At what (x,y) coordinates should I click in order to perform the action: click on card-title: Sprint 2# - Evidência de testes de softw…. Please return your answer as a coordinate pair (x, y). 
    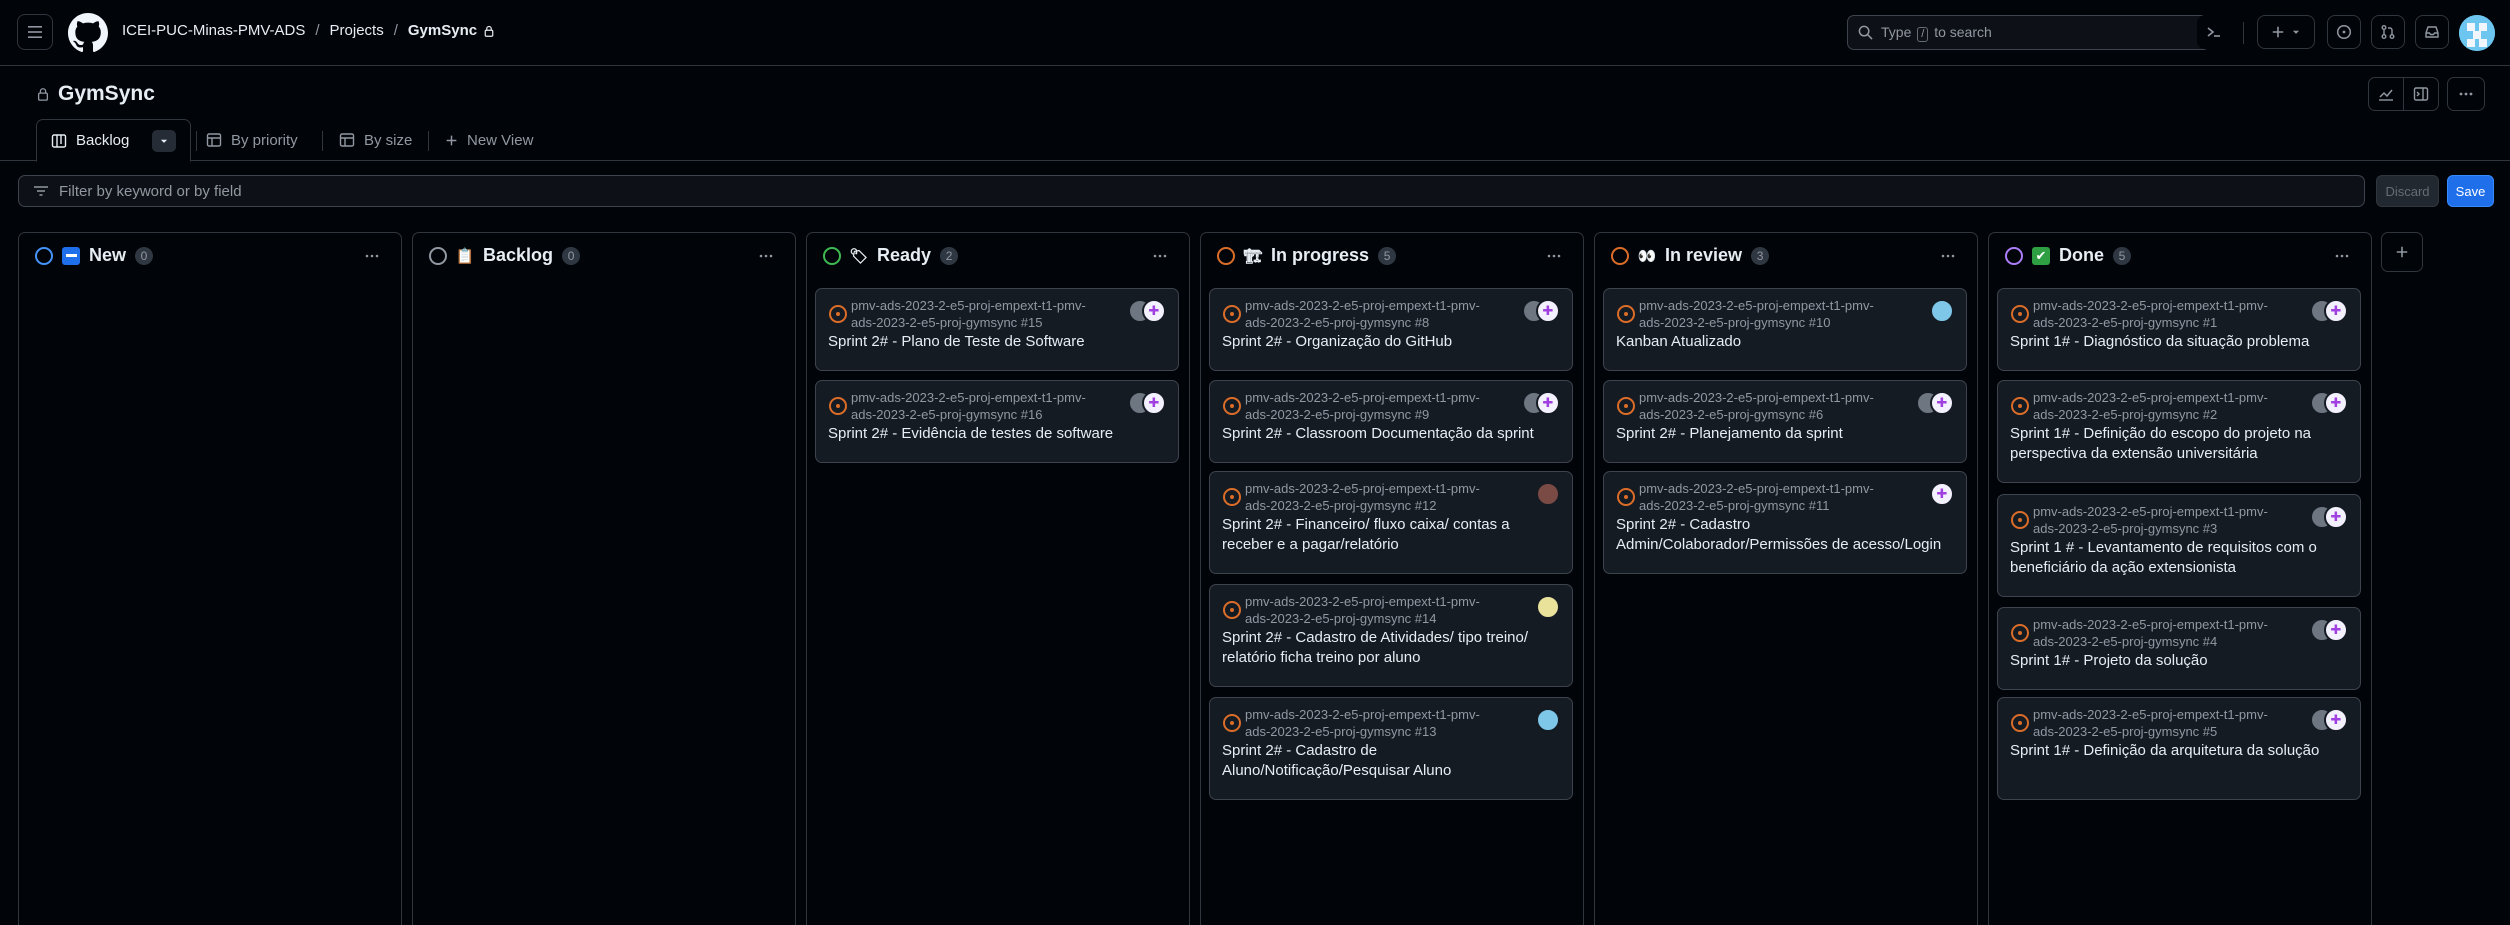
    Looking at the image, I should click on (998, 434).